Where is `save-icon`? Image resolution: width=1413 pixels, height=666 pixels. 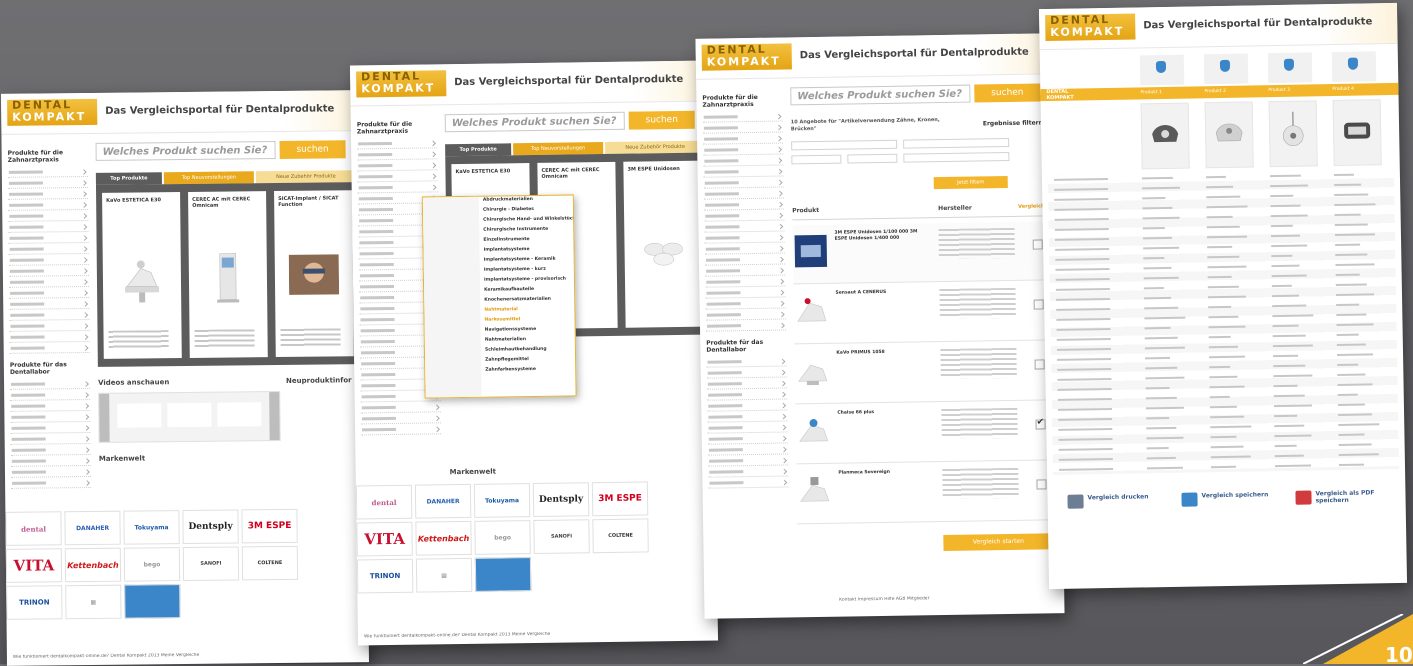
save-icon is located at coordinates (1189, 499).